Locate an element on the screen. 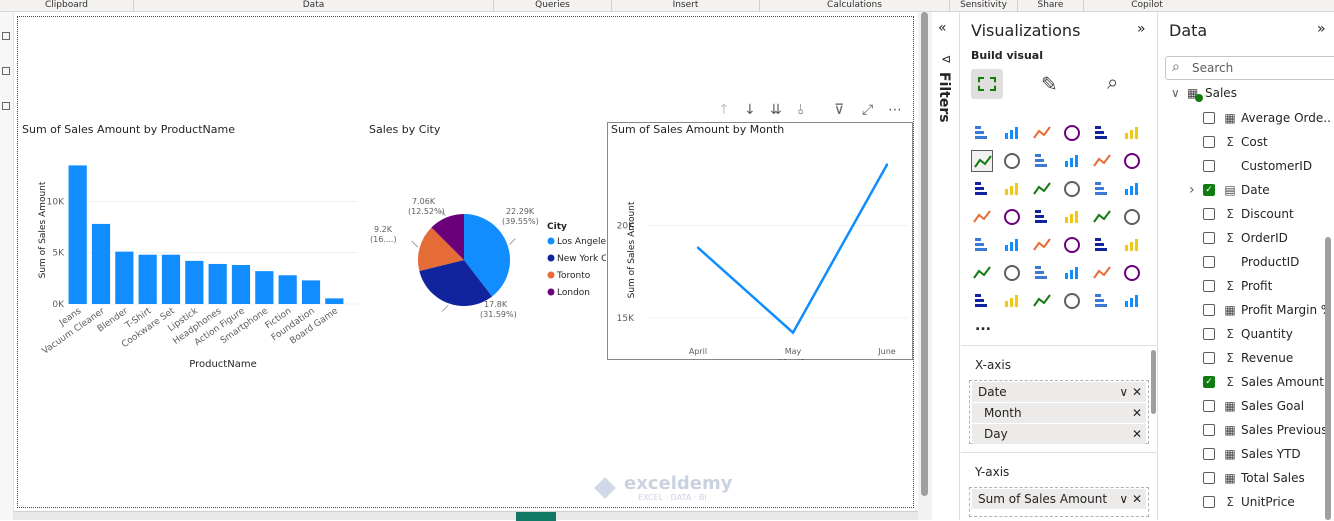  matrix-icon is located at coordinates (1102, 245).